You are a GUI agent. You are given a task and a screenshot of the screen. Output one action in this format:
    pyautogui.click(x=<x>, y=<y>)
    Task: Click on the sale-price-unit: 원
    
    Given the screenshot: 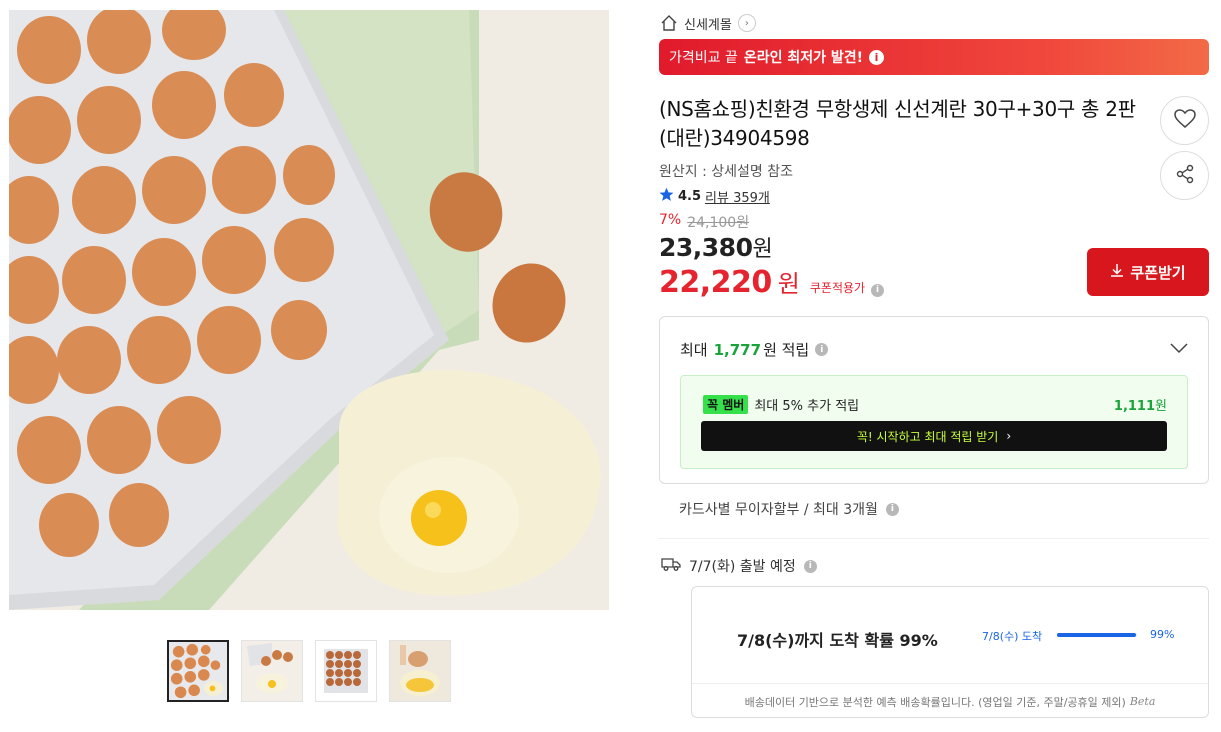 What is the action you would take?
    pyautogui.click(x=762, y=249)
    